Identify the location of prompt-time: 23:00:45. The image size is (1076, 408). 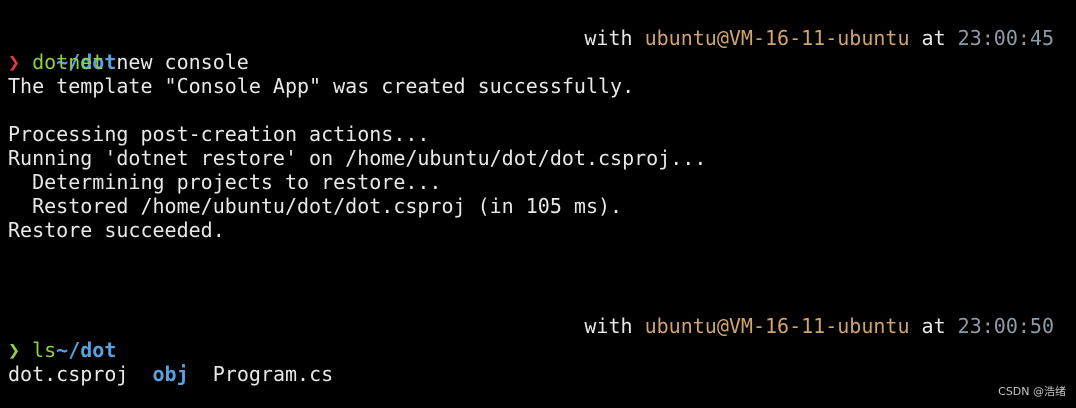
(1005, 38).